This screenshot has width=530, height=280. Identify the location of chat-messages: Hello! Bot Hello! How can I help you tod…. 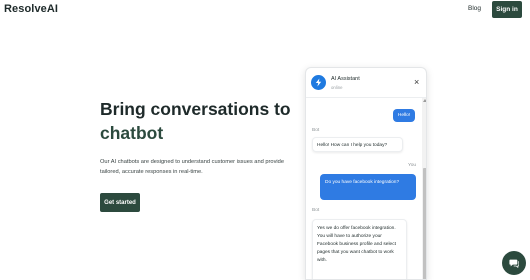
(366, 188).